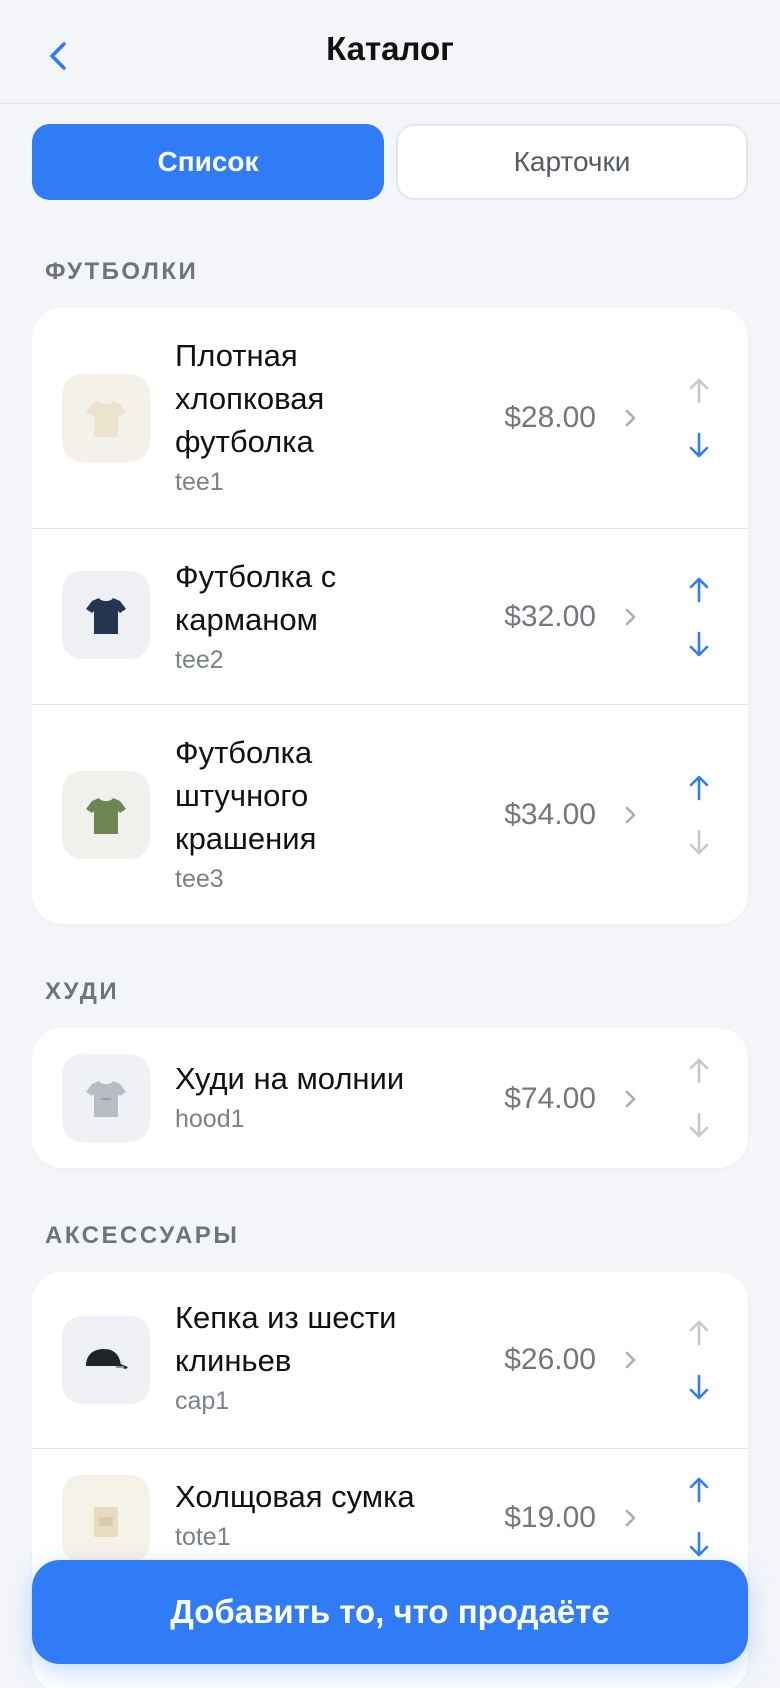  Describe the element at coordinates (390, 48) in the screenshot. I see `page-title: Каталог` at that location.